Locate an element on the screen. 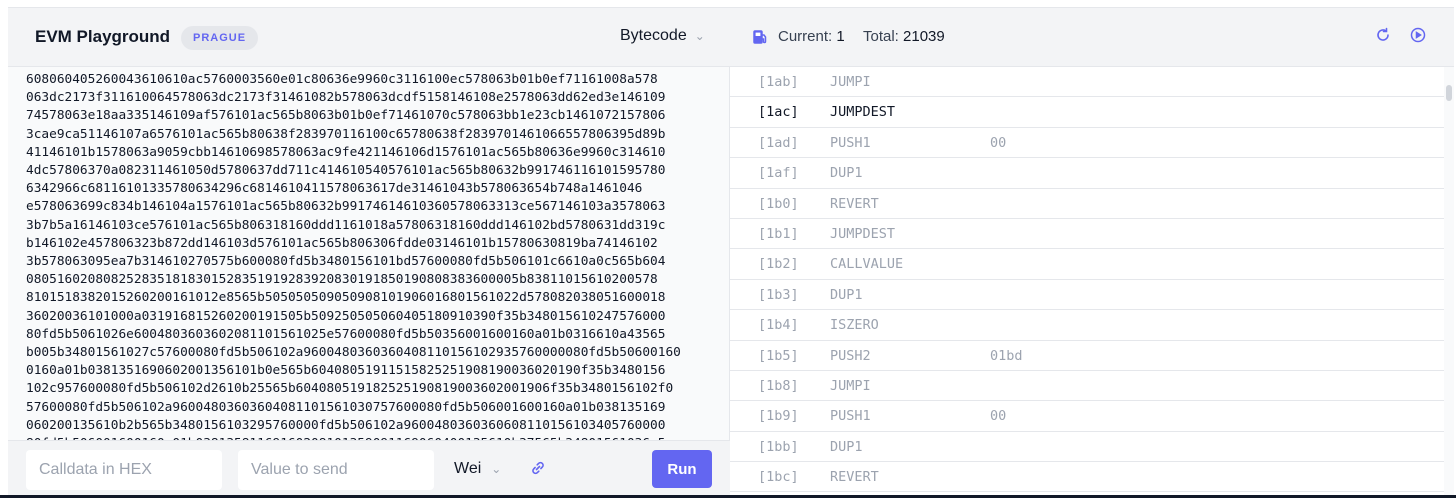  trace-row: [1b5] PUSH2 01bd is located at coordinates (1087, 356).